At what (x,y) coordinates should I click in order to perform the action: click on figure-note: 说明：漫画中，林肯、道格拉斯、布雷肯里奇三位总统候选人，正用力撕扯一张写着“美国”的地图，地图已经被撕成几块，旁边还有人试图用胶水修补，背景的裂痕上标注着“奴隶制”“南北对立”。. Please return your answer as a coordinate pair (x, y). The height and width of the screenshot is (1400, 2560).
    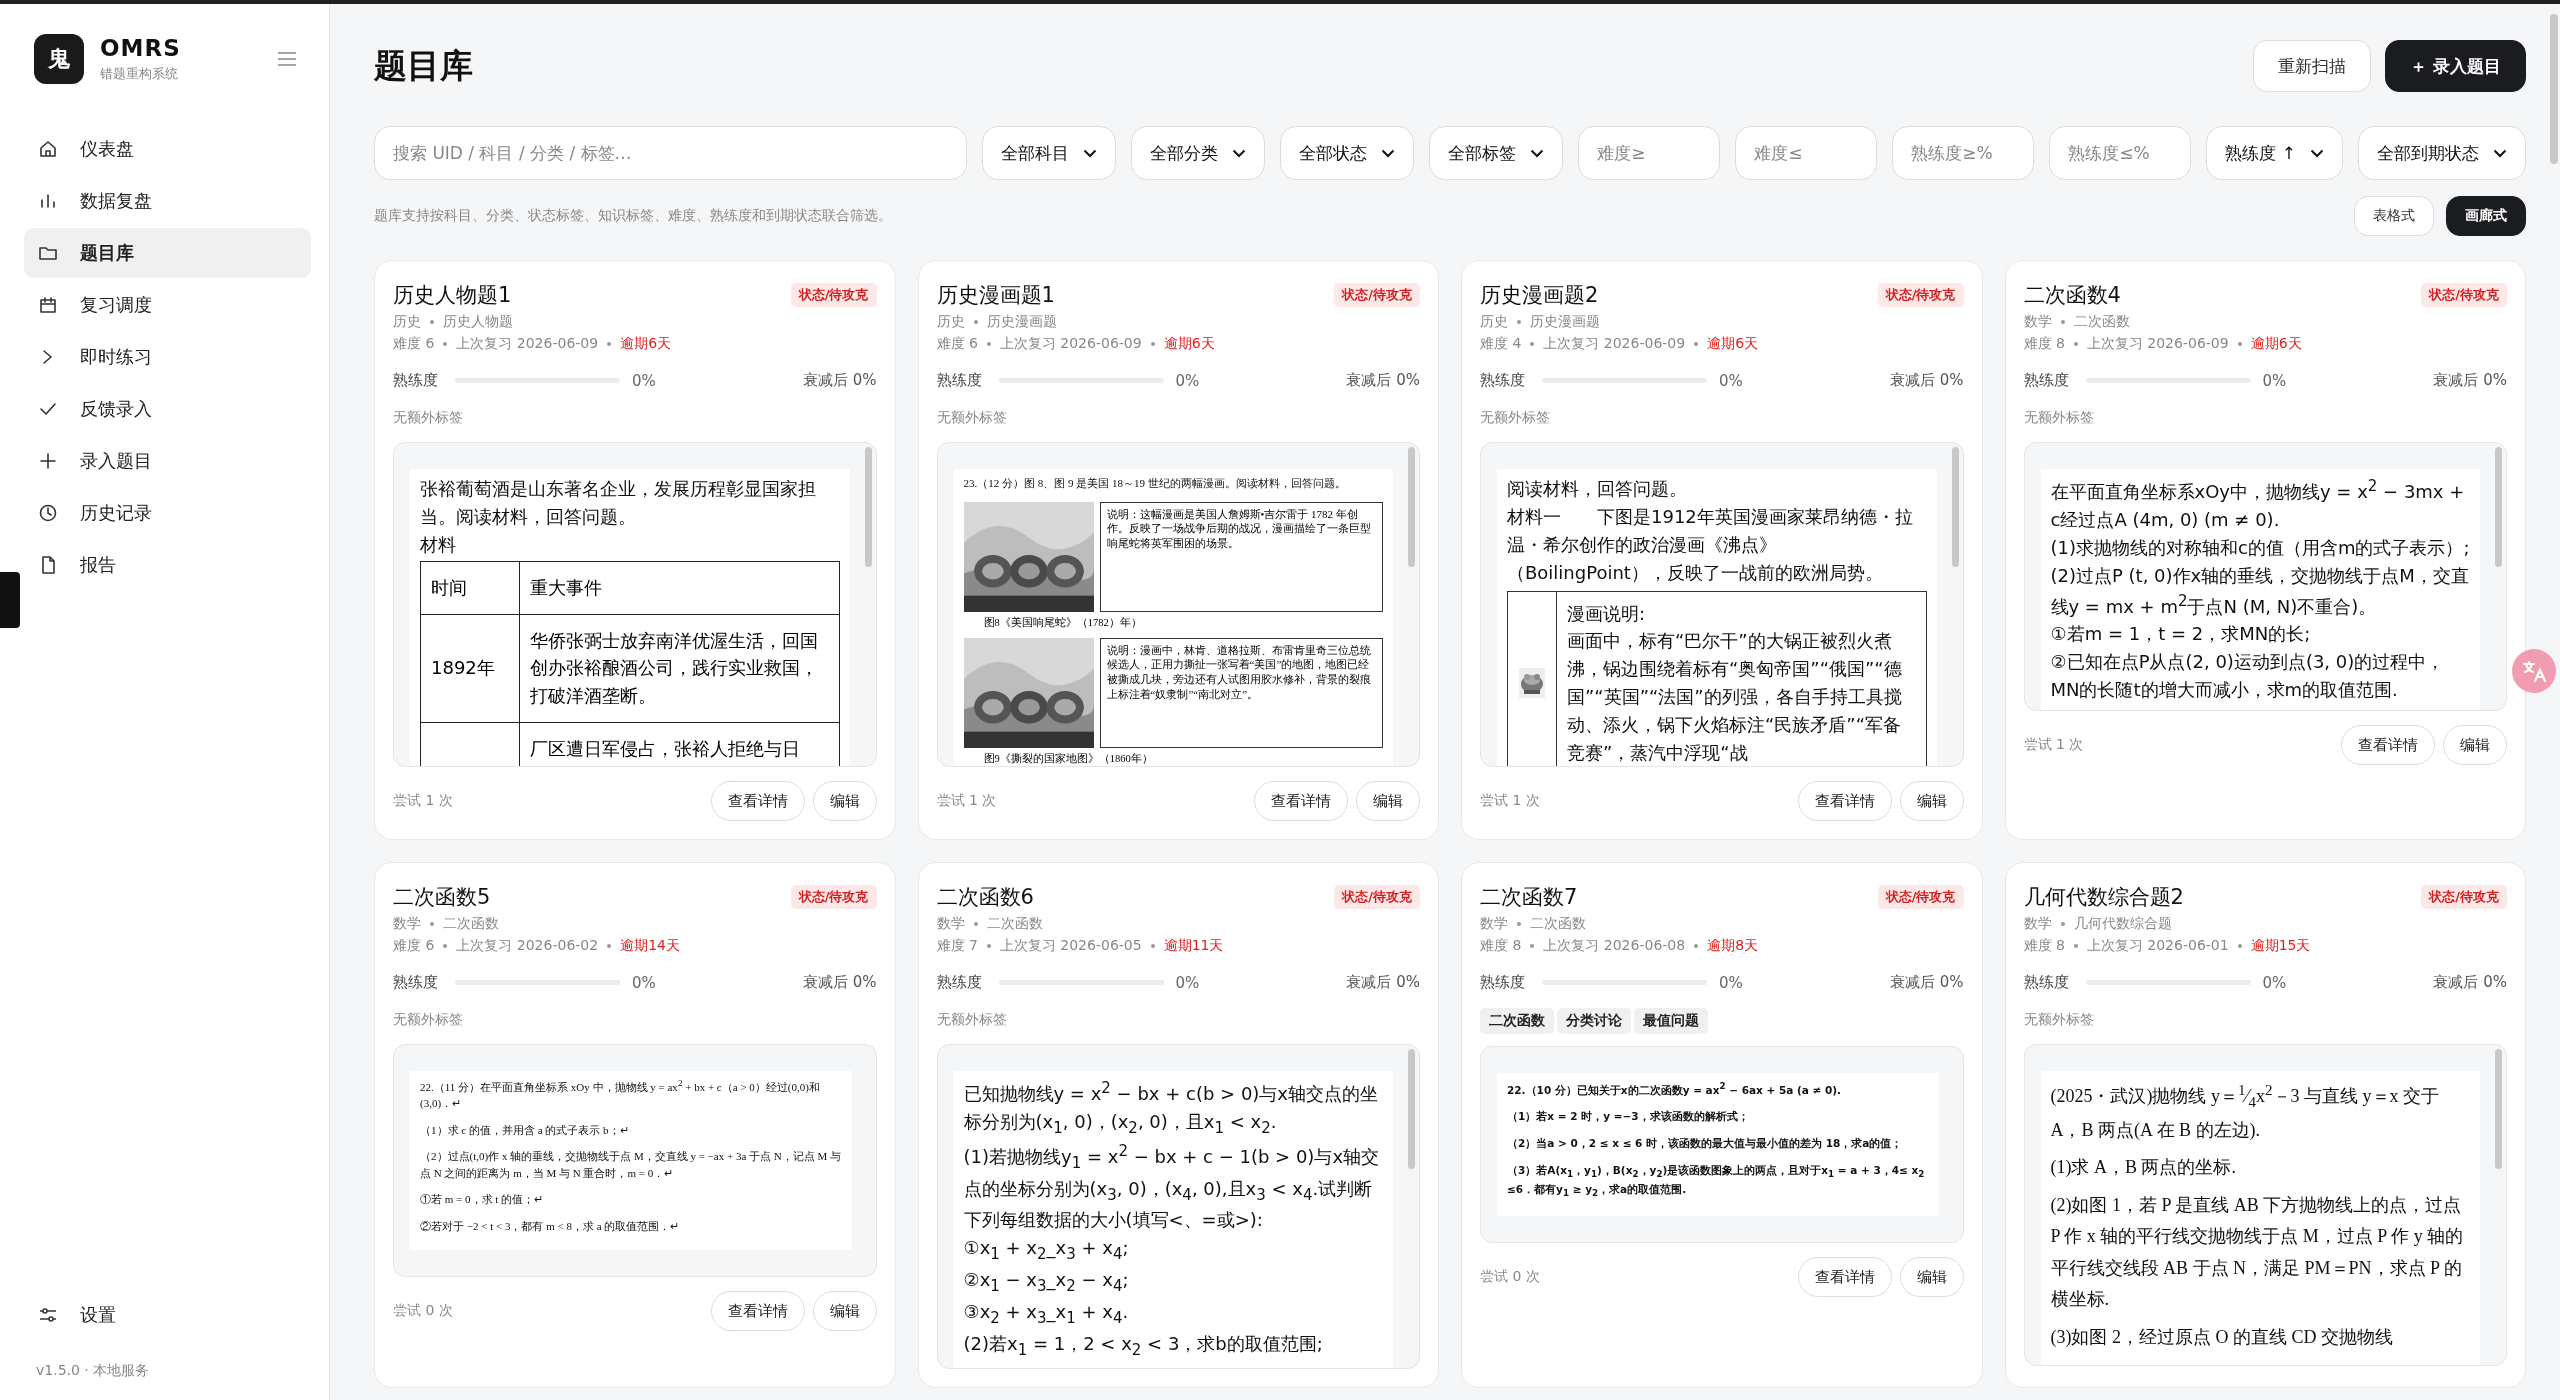
    Looking at the image, I should click on (1241, 692).